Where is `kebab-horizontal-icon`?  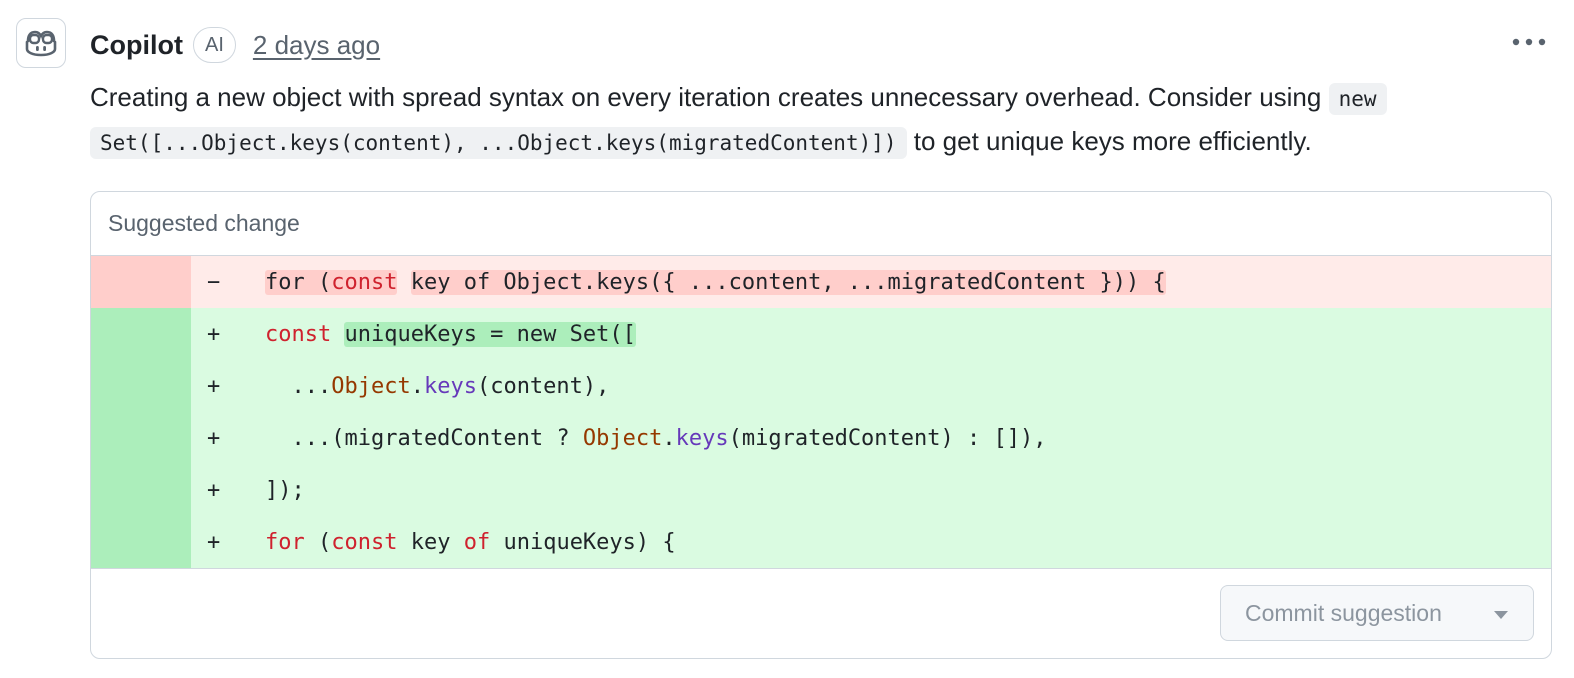
kebab-horizontal-icon is located at coordinates (1529, 42).